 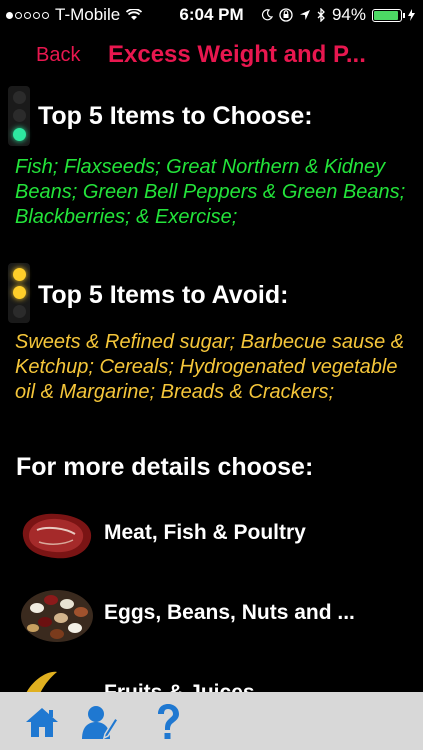 What do you see at coordinates (163, 295) in the screenshot?
I see `avoid-title: Top 5 Items to Avoid:` at bounding box center [163, 295].